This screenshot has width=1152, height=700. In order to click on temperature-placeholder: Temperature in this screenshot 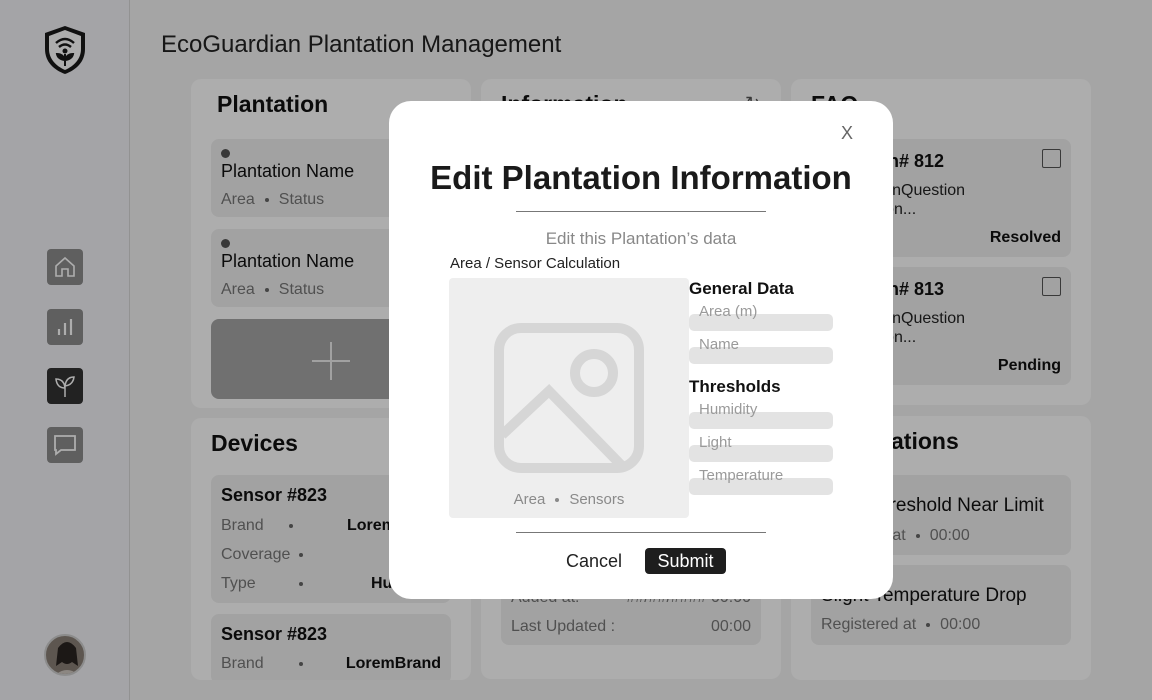, I will do `click(741, 475)`.